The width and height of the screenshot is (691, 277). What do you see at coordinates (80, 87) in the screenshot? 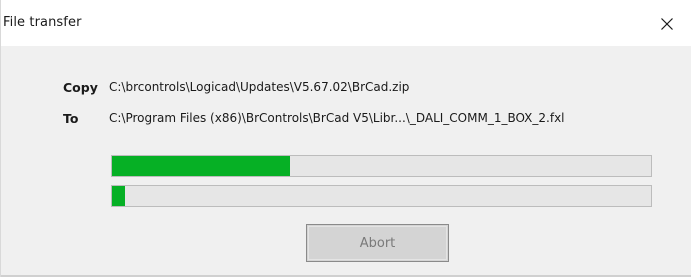
I see `copy-label: Copy` at bounding box center [80, 87].